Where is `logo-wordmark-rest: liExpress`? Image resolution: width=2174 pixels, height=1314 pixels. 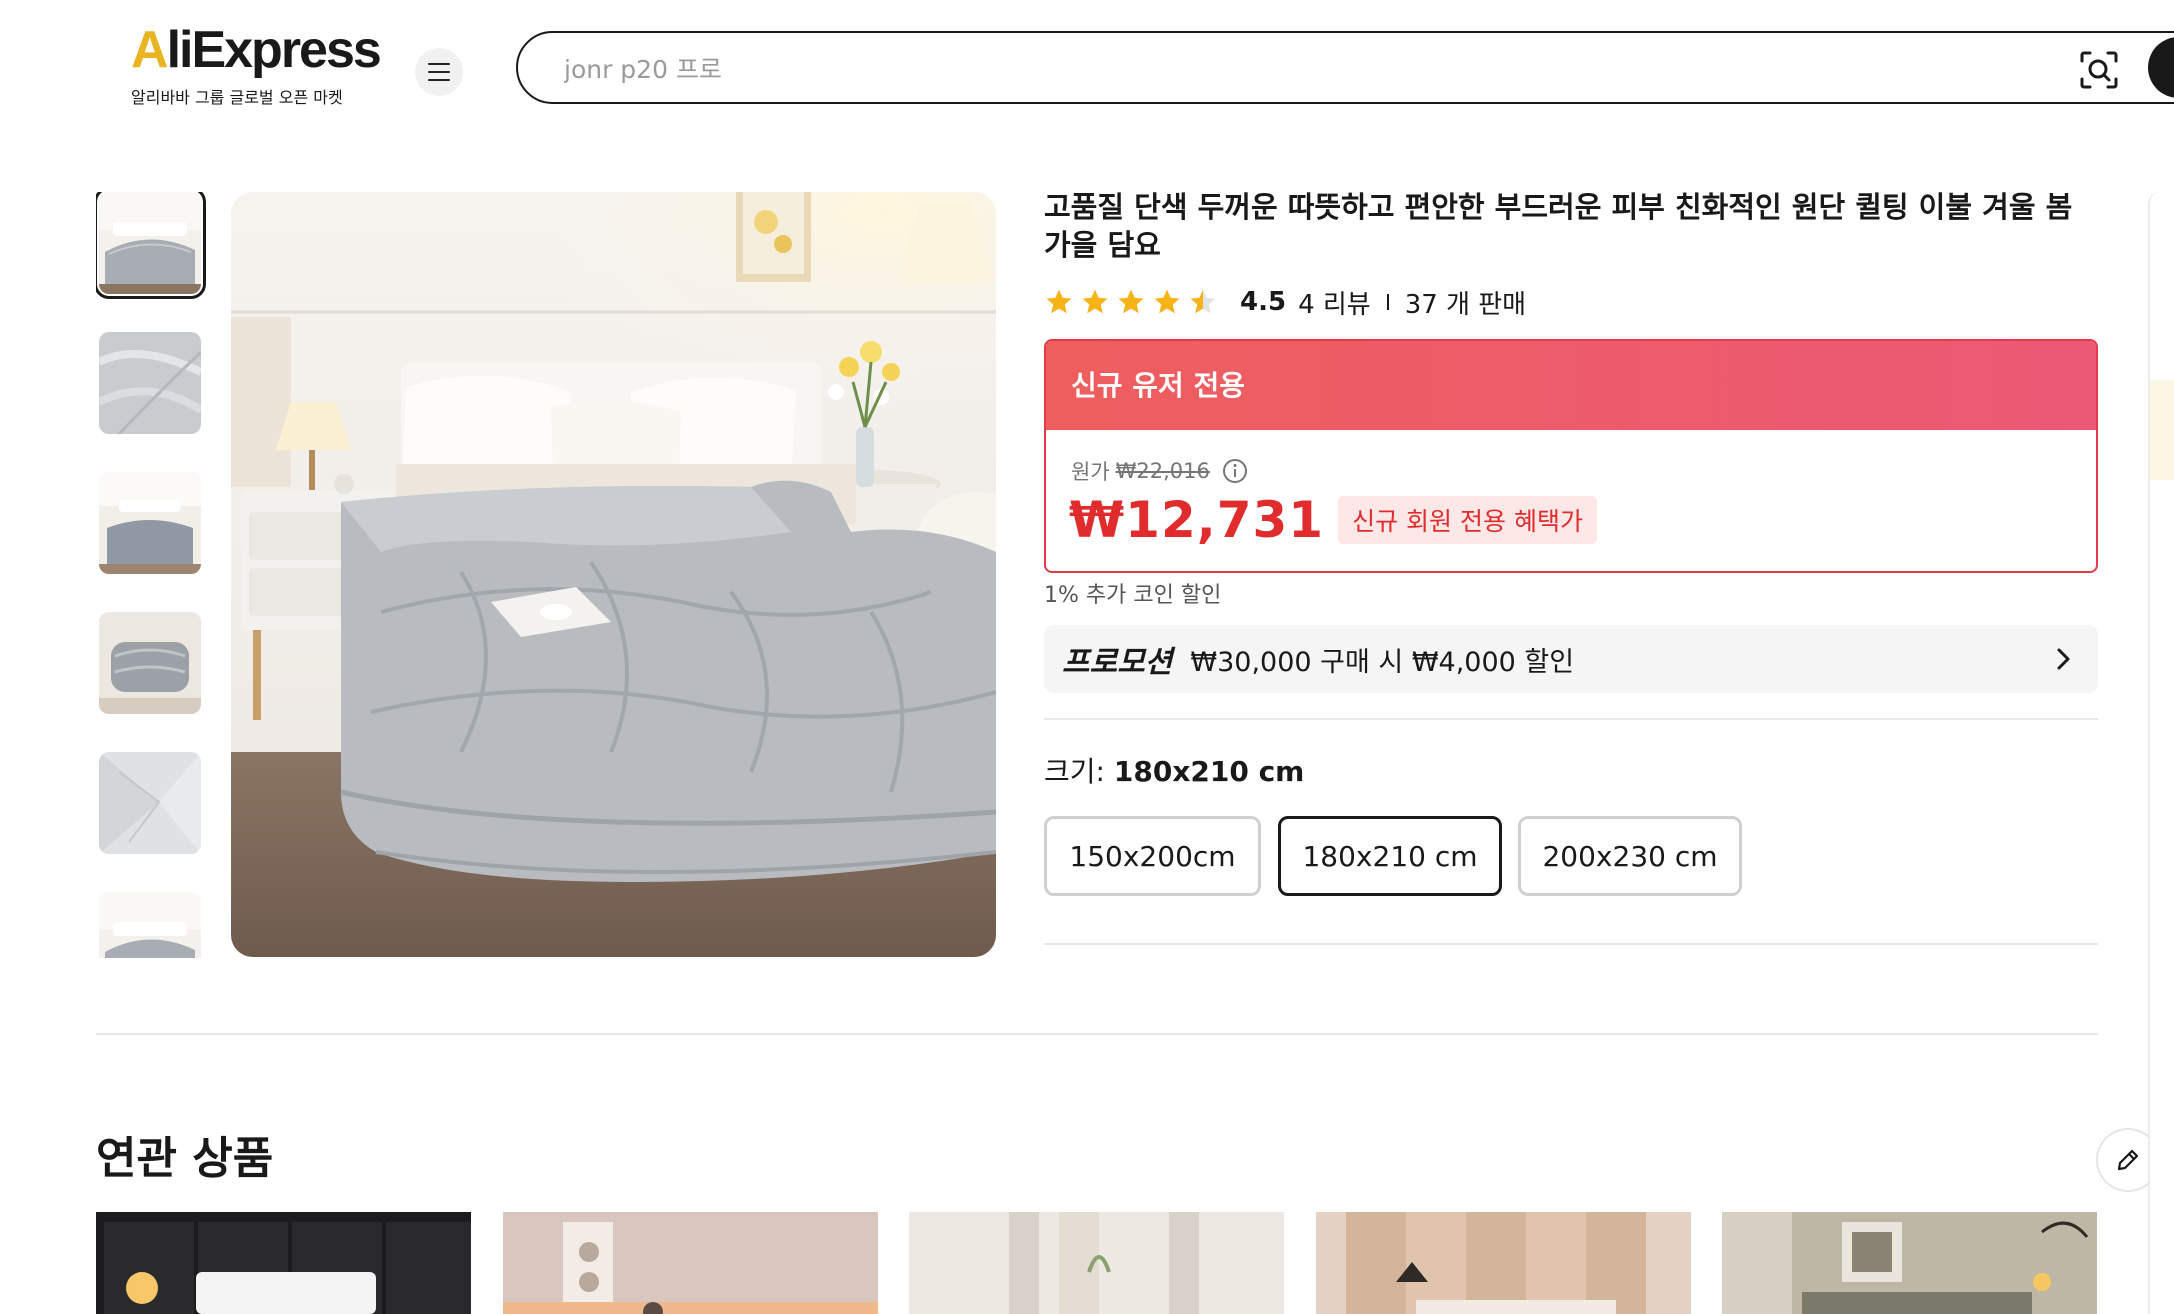 logo-wordmark-rest: liExpress is located at coordinates (274, 50).